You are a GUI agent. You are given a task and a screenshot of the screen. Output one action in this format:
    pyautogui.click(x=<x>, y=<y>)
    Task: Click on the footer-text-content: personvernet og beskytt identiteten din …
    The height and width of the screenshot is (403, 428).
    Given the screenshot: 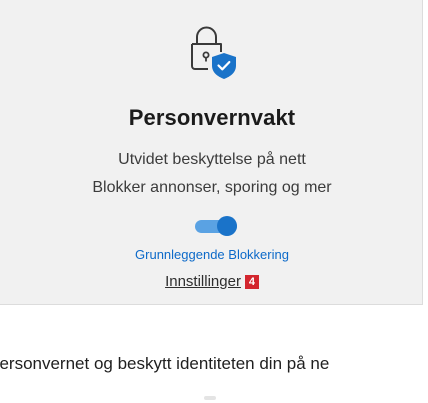 What is the action you would take?
    pyautogui.click(x=165, y=363)
    